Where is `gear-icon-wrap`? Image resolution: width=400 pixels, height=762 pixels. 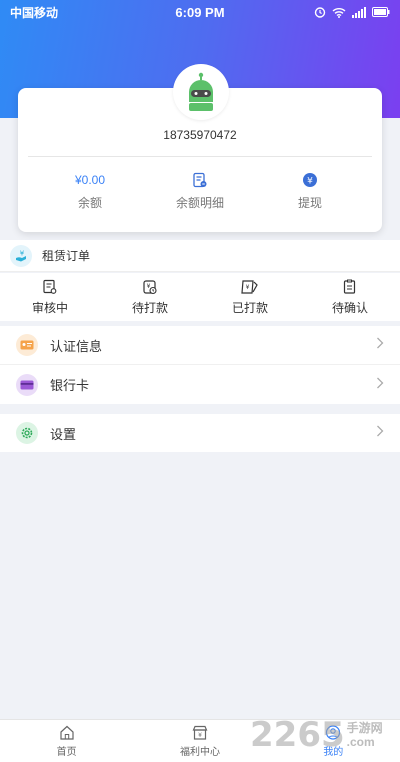
gear-icon-wrap is located at coordinates (27, 433).